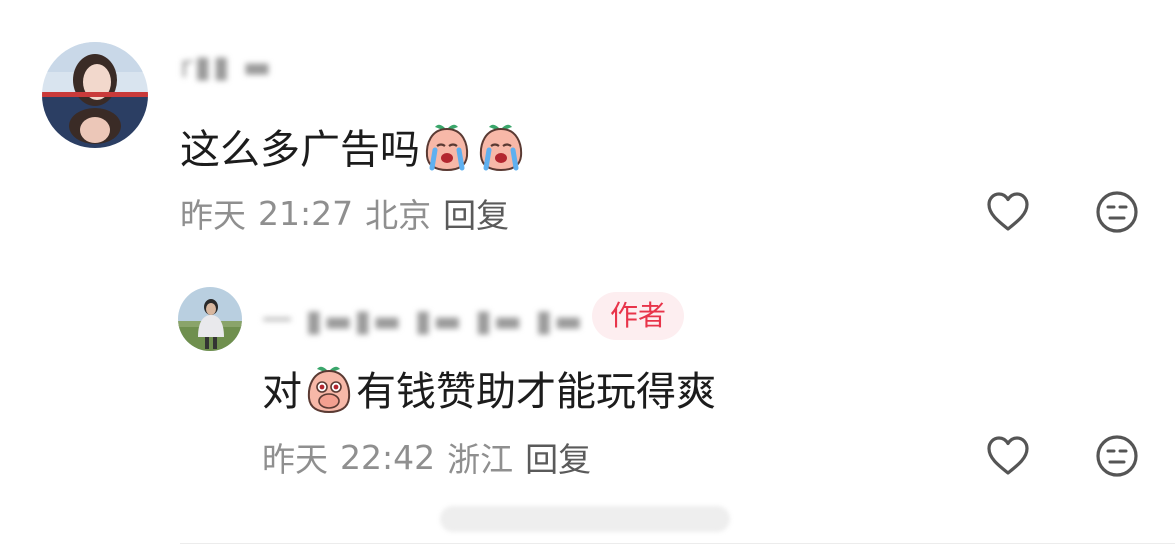 This screenshot has height=550, width=1175. What do you see at coordinates (677, 543) in the screenshot?
I see `divider` at bounding box center [677, 543].